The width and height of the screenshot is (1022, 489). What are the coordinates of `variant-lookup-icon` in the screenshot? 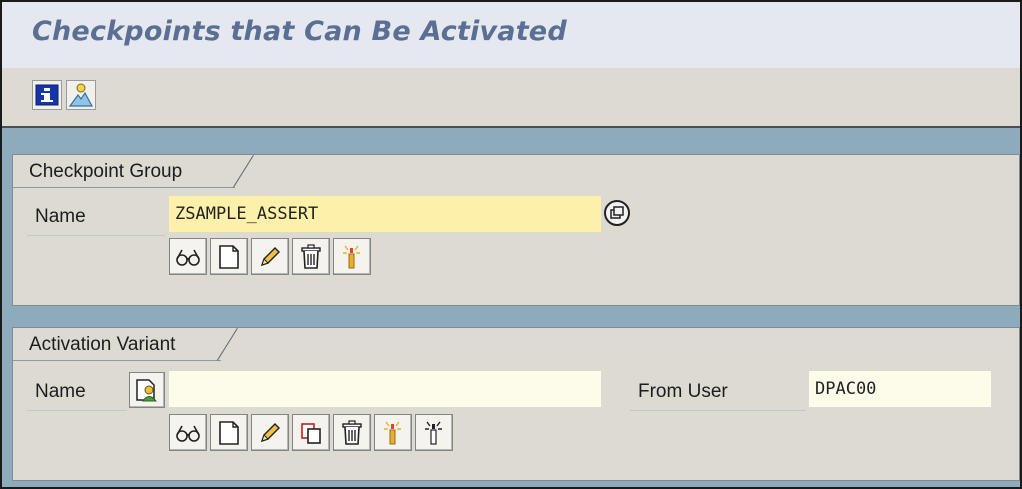 It's located at (147, 390).